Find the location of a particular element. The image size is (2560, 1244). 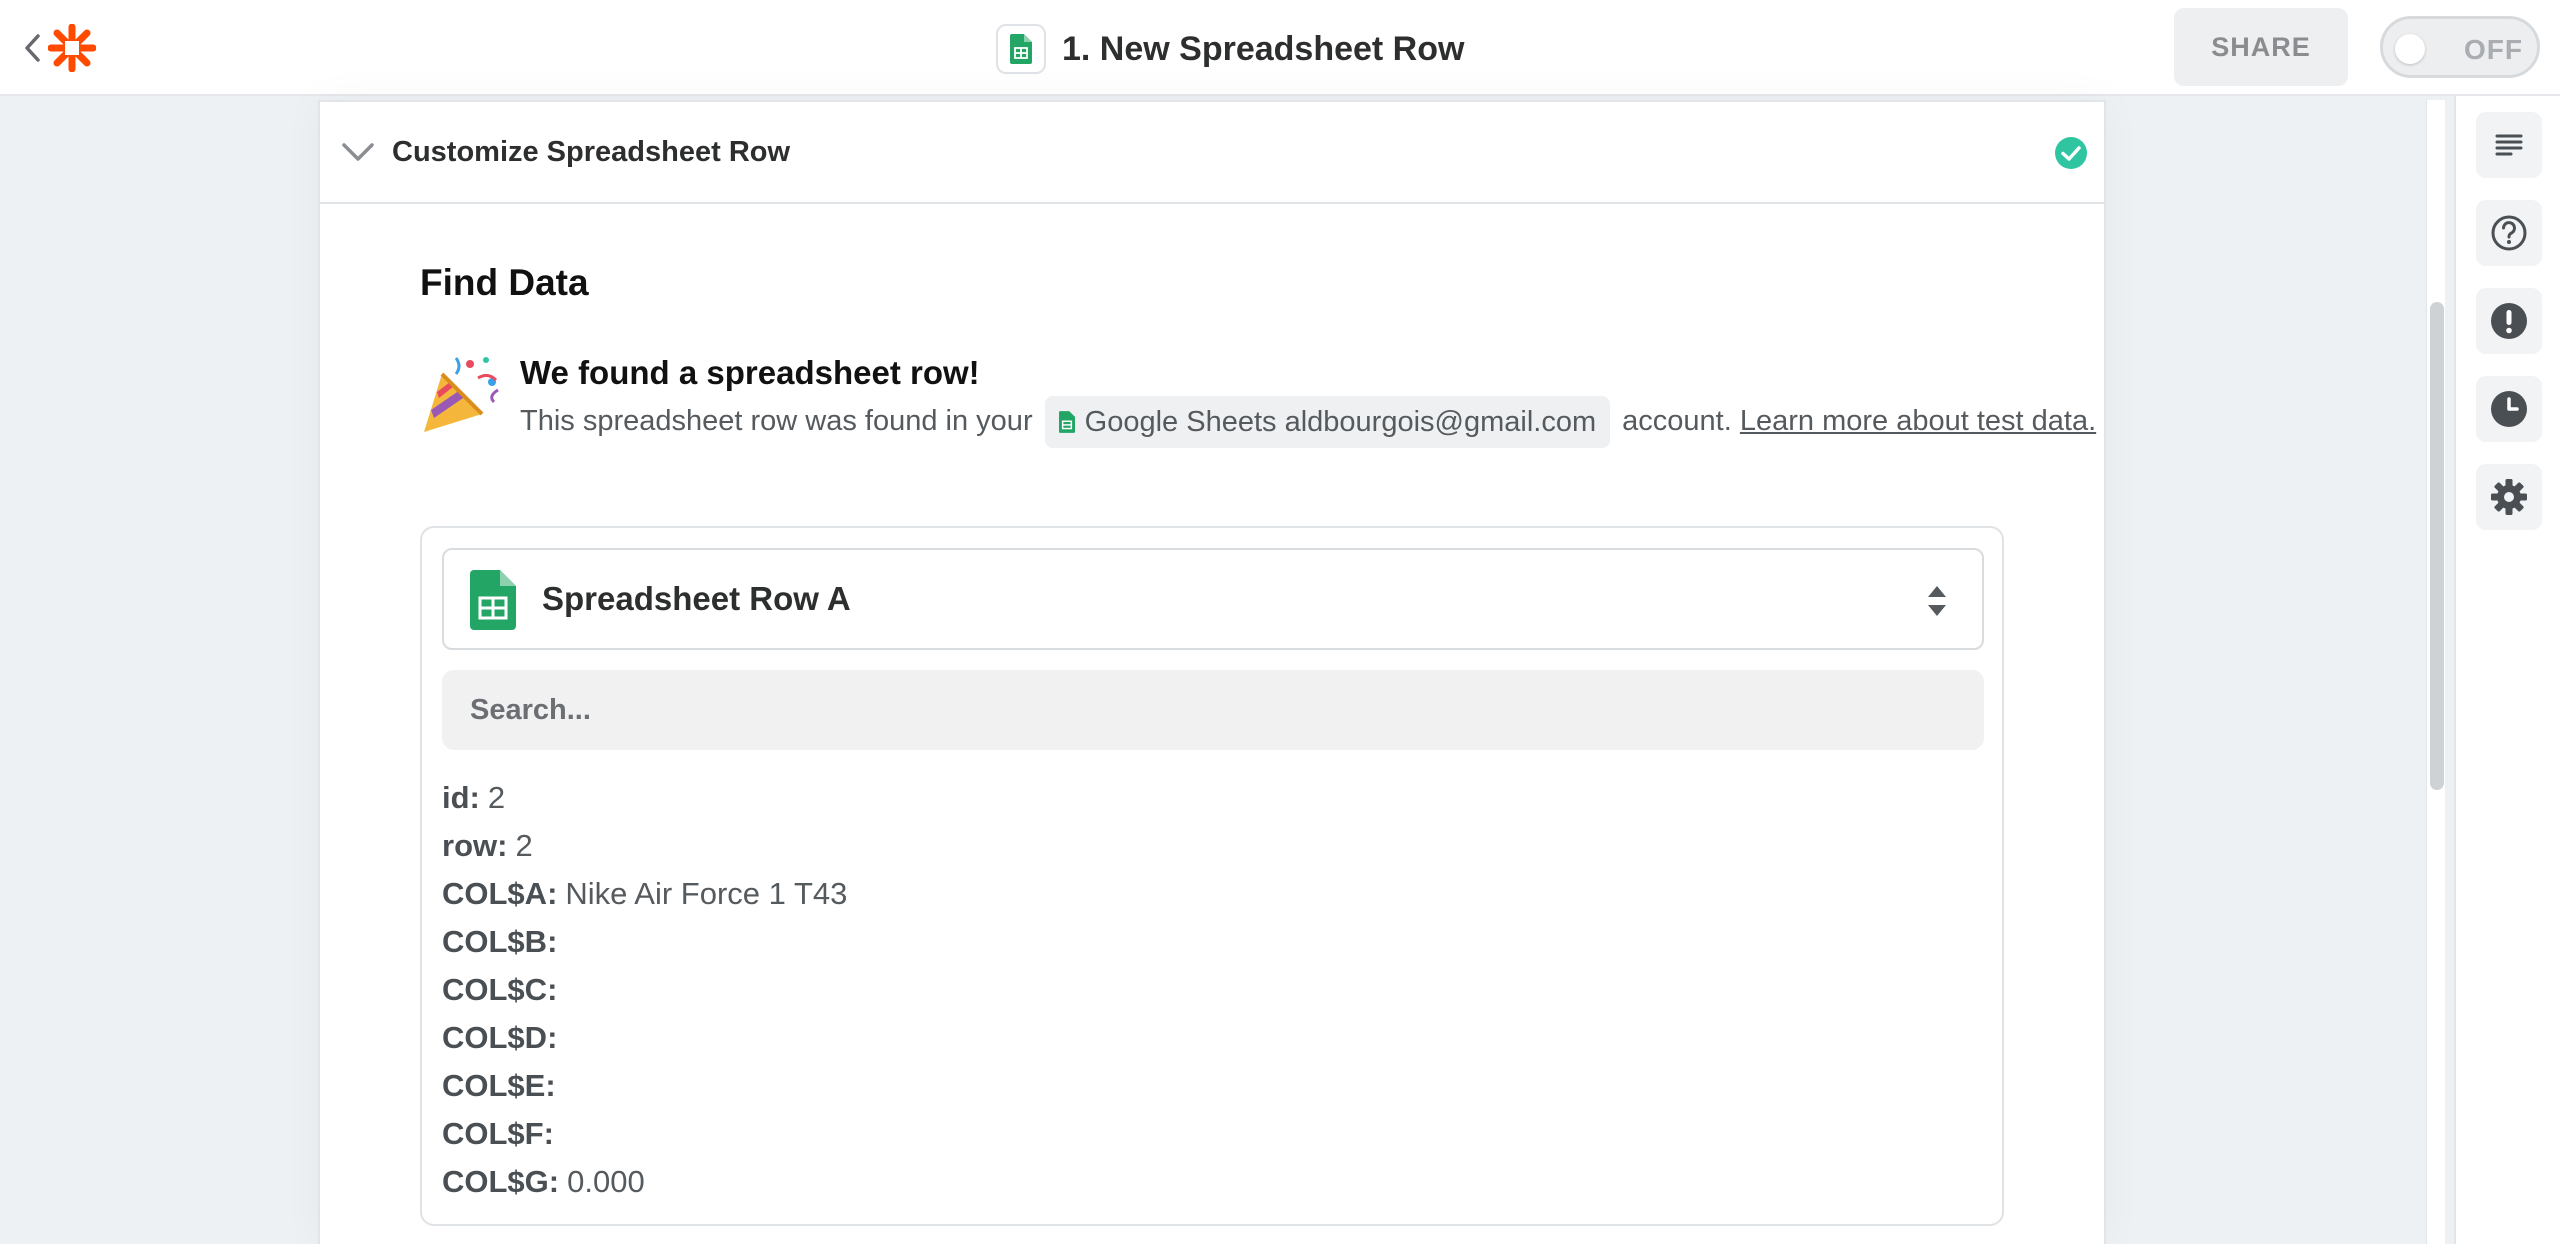

field-row-col-f: COL$F: is located at coordinates (644, 1134).